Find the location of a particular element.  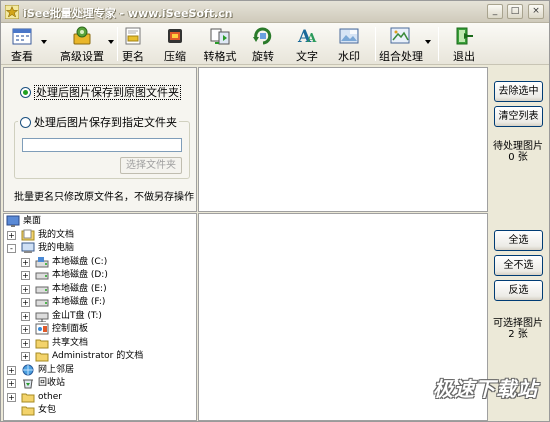

advanced-dropdown-arrow-icon is located at coordinates (111, 42).